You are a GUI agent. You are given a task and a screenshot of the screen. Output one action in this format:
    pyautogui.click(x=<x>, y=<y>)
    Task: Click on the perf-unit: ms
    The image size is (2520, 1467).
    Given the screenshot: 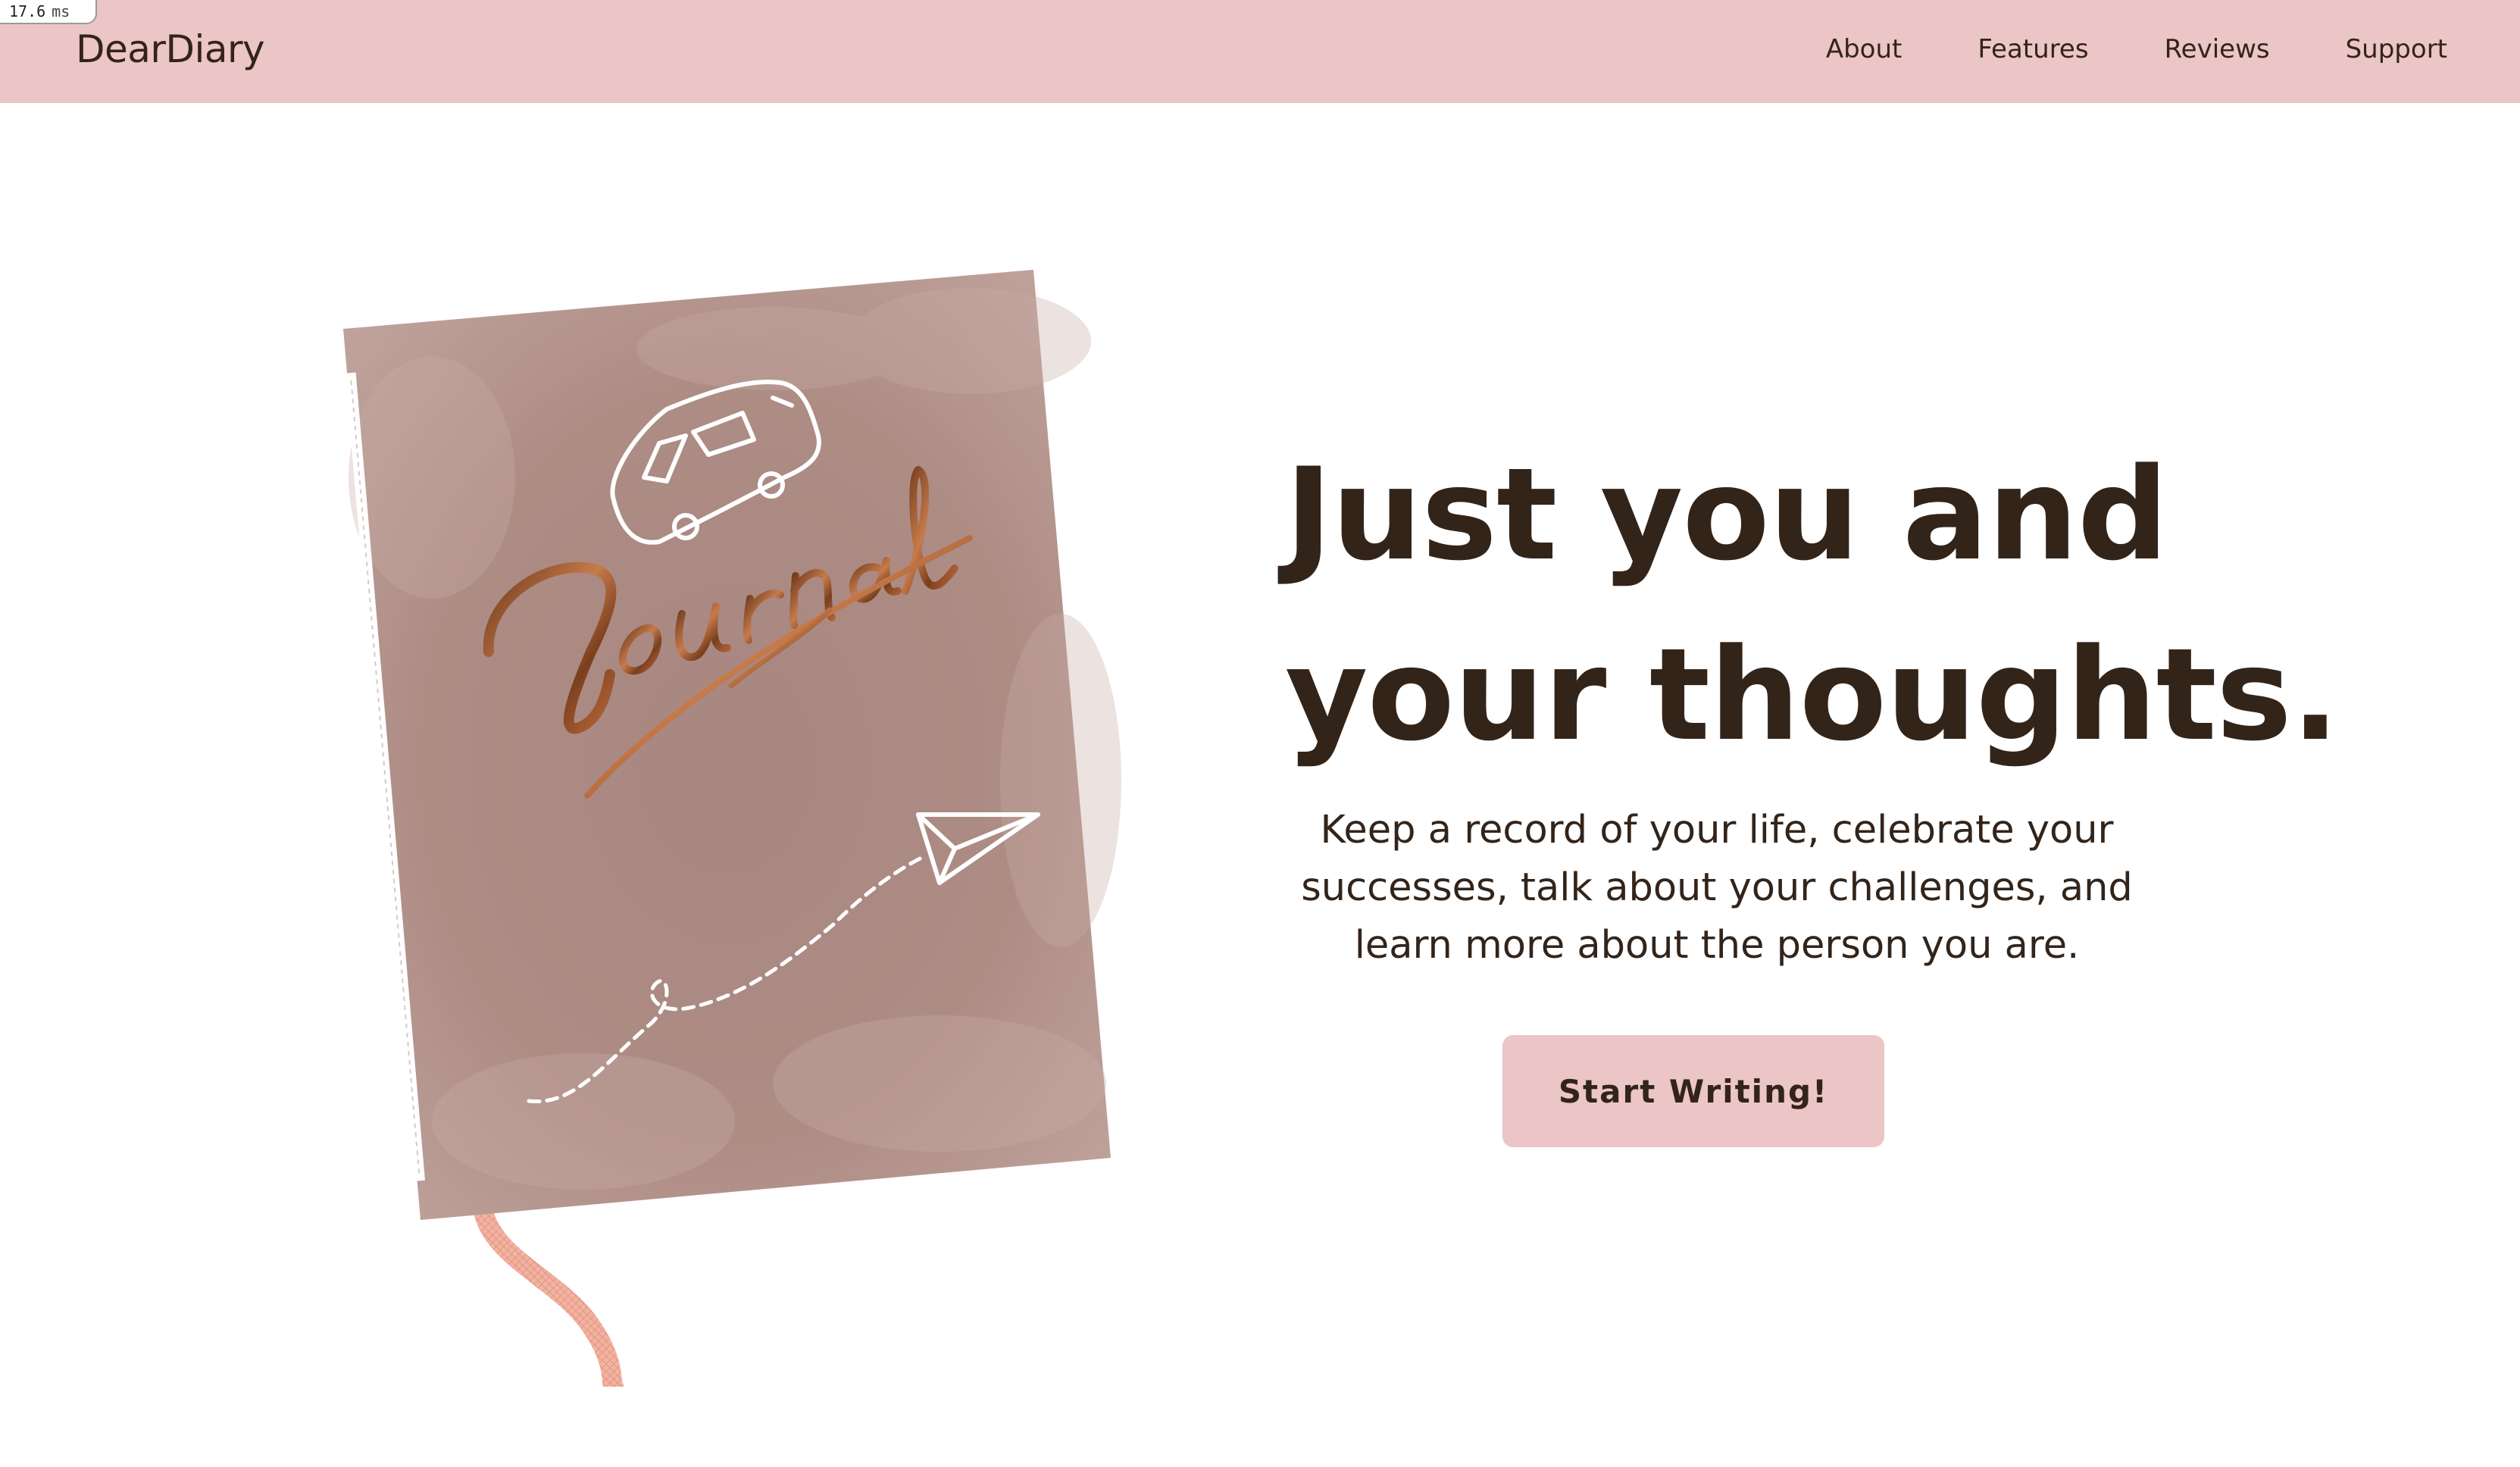 What is the action you would take?
    pyautogui.click(x=61, y=11)
    